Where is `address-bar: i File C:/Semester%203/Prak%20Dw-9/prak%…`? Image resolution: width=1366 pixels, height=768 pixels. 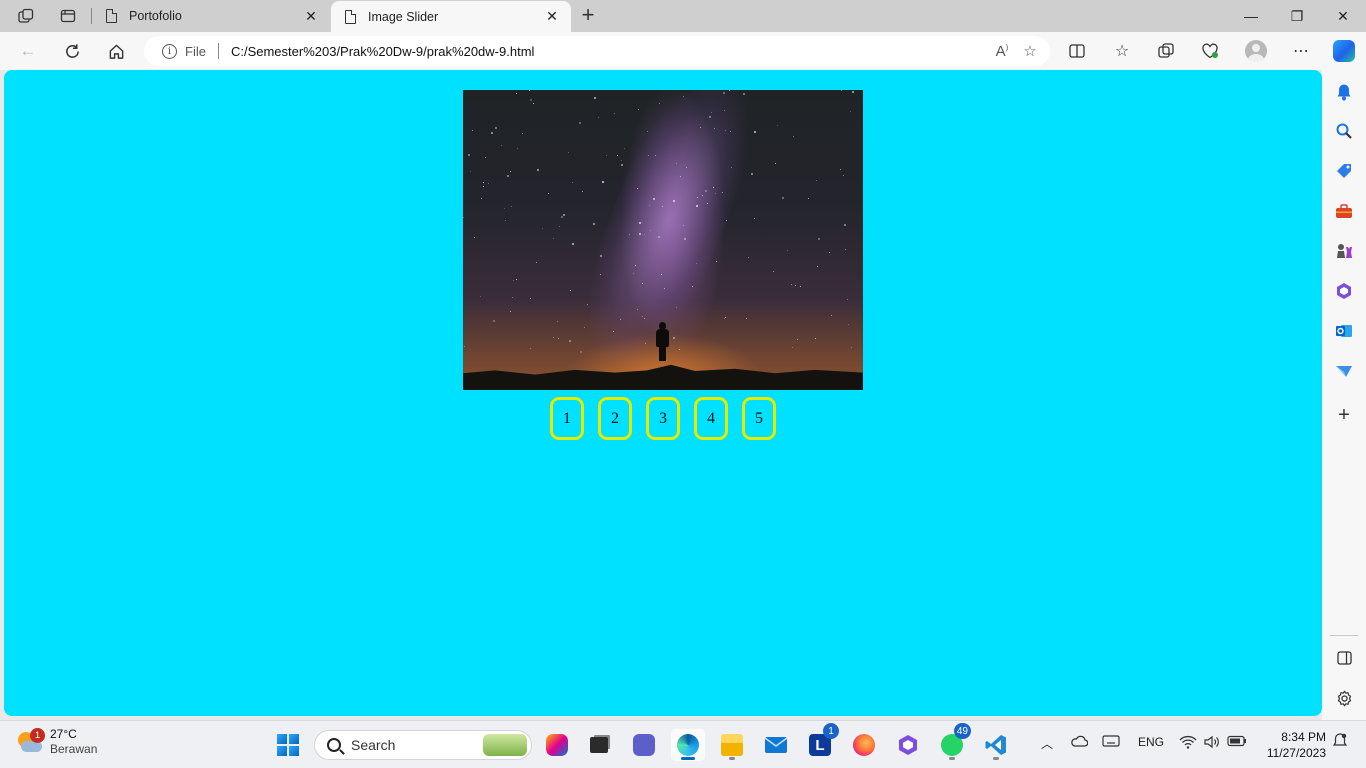
address-bar: i File C:/Semester%203/Prak%20Dw-9/prak%… is located at coordinates (597, 51).